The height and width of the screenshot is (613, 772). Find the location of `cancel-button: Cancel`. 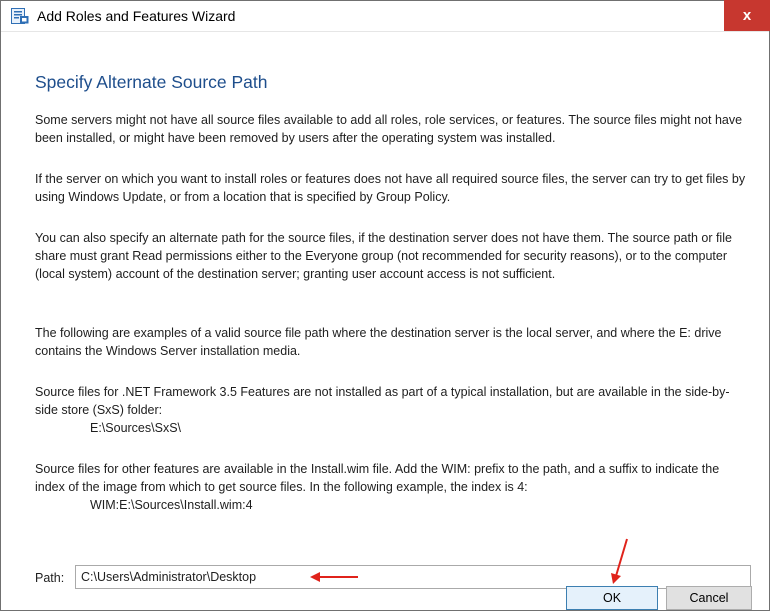

cancel-button: Cancel is located at coordinates (709, 598).